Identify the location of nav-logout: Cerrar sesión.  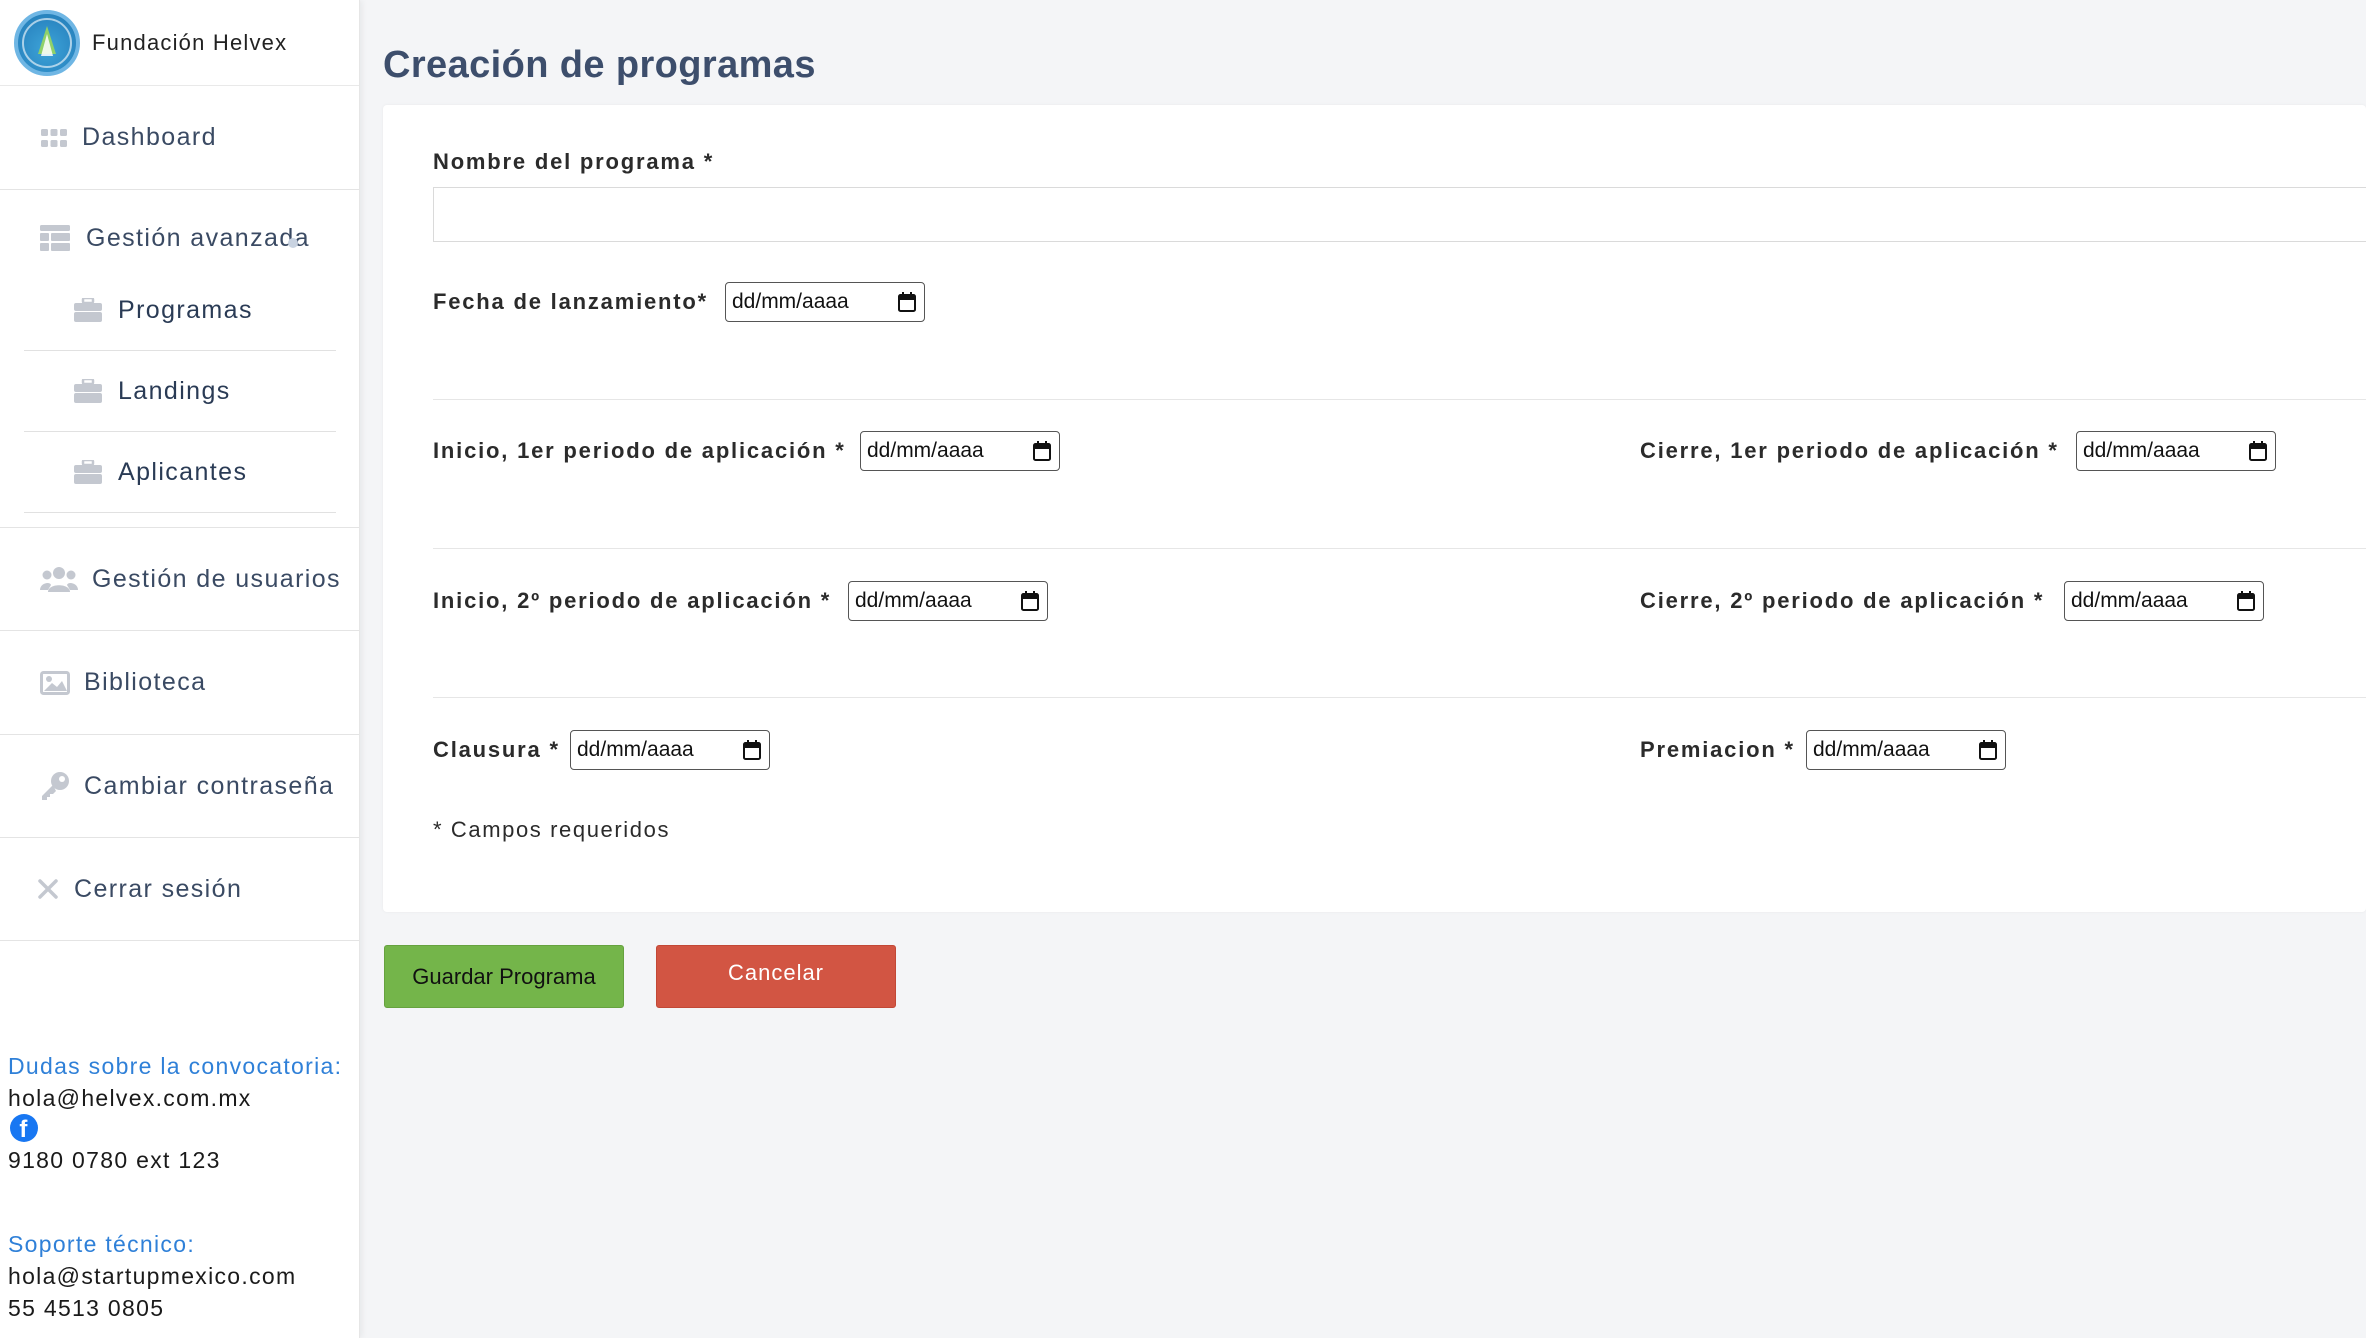
(179, 889).